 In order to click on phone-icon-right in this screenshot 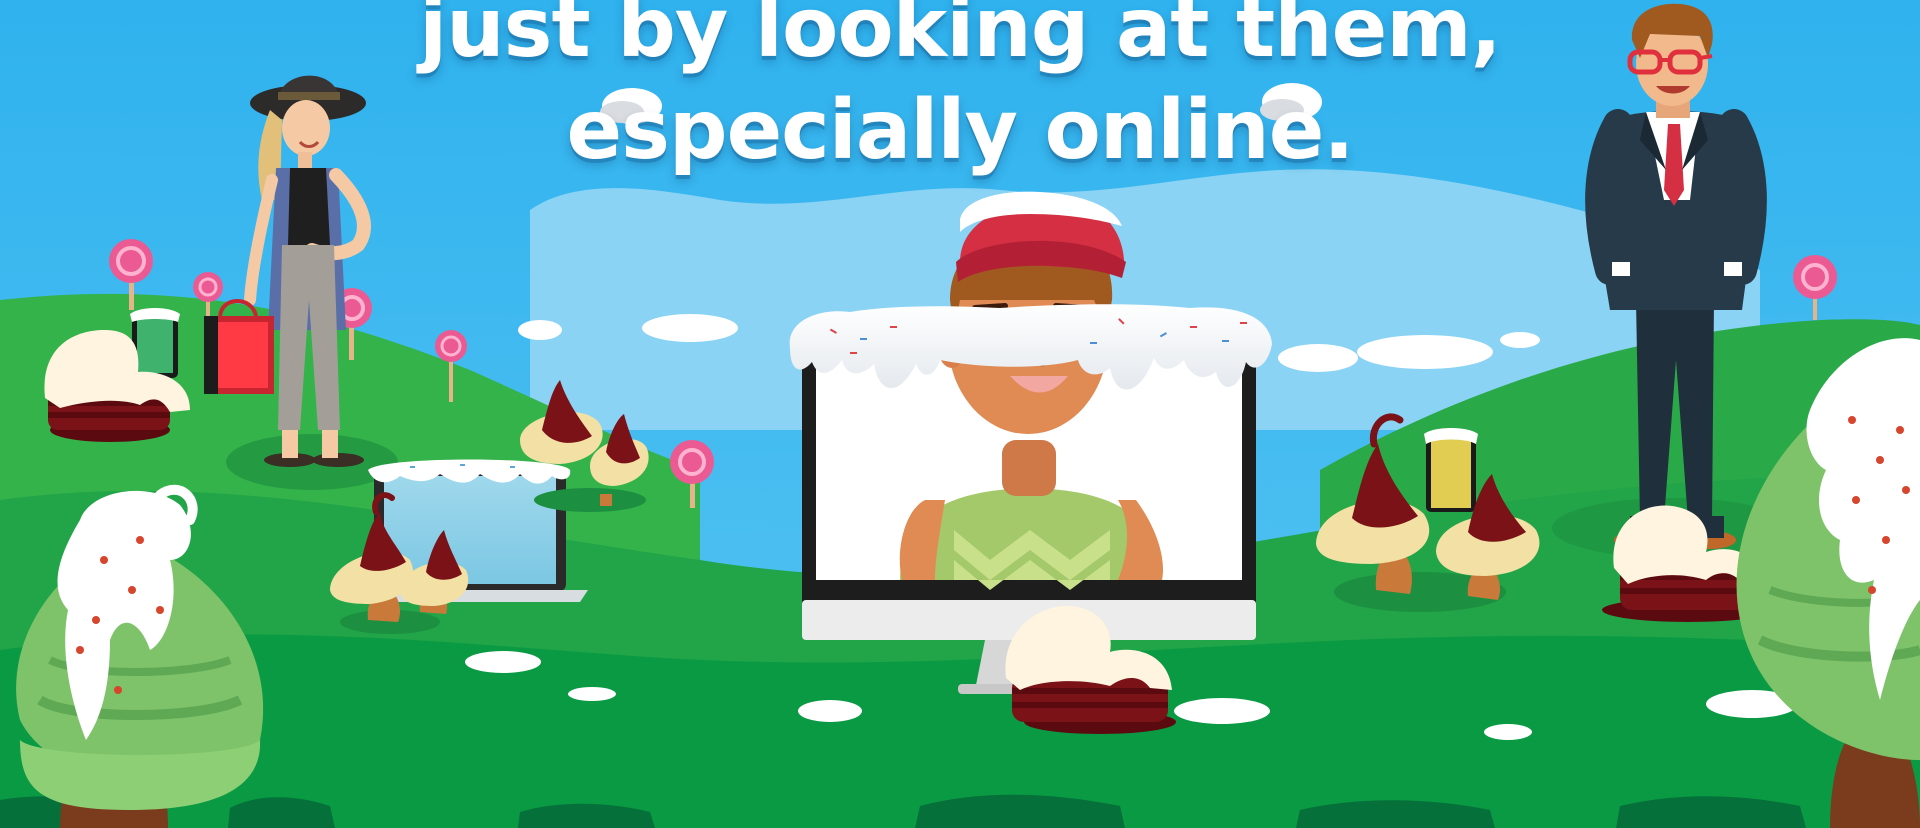, I will do `click(1451, 470)`.